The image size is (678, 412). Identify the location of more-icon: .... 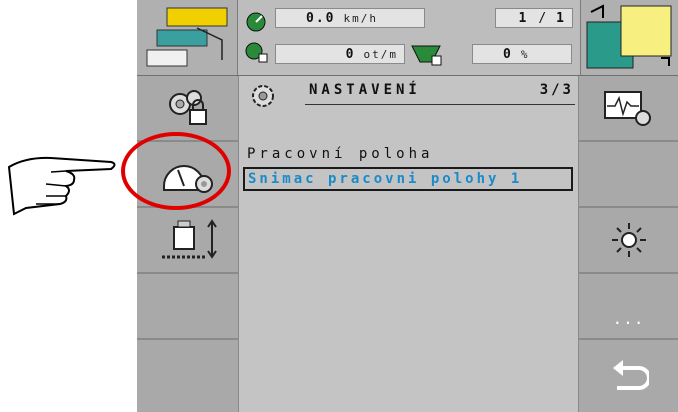
(628, 318).